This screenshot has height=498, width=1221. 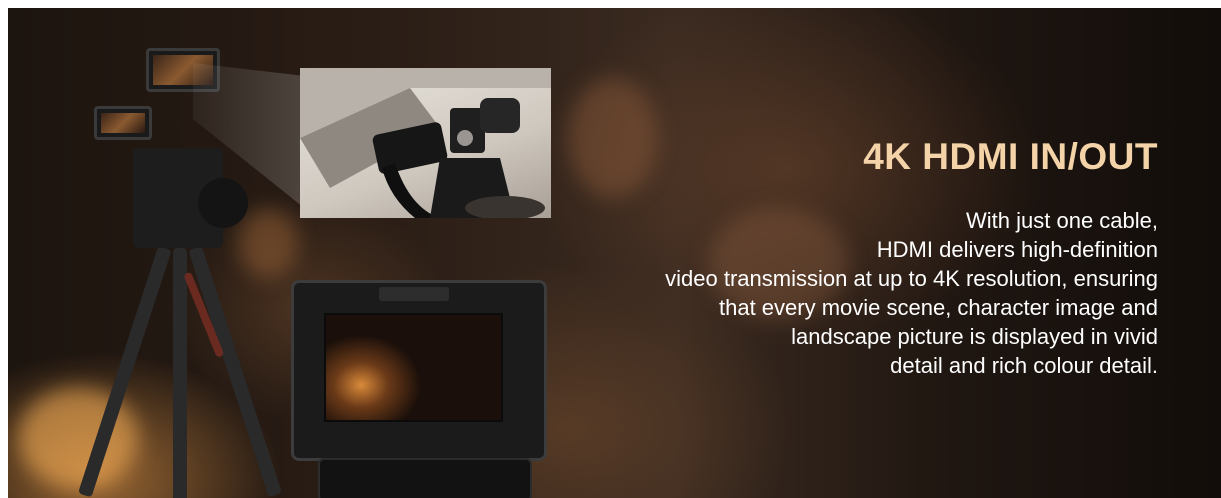 What do you see at coordinates (414, 294) in the screenshot?
I see `case-handle` at bounding box center [414, 294].